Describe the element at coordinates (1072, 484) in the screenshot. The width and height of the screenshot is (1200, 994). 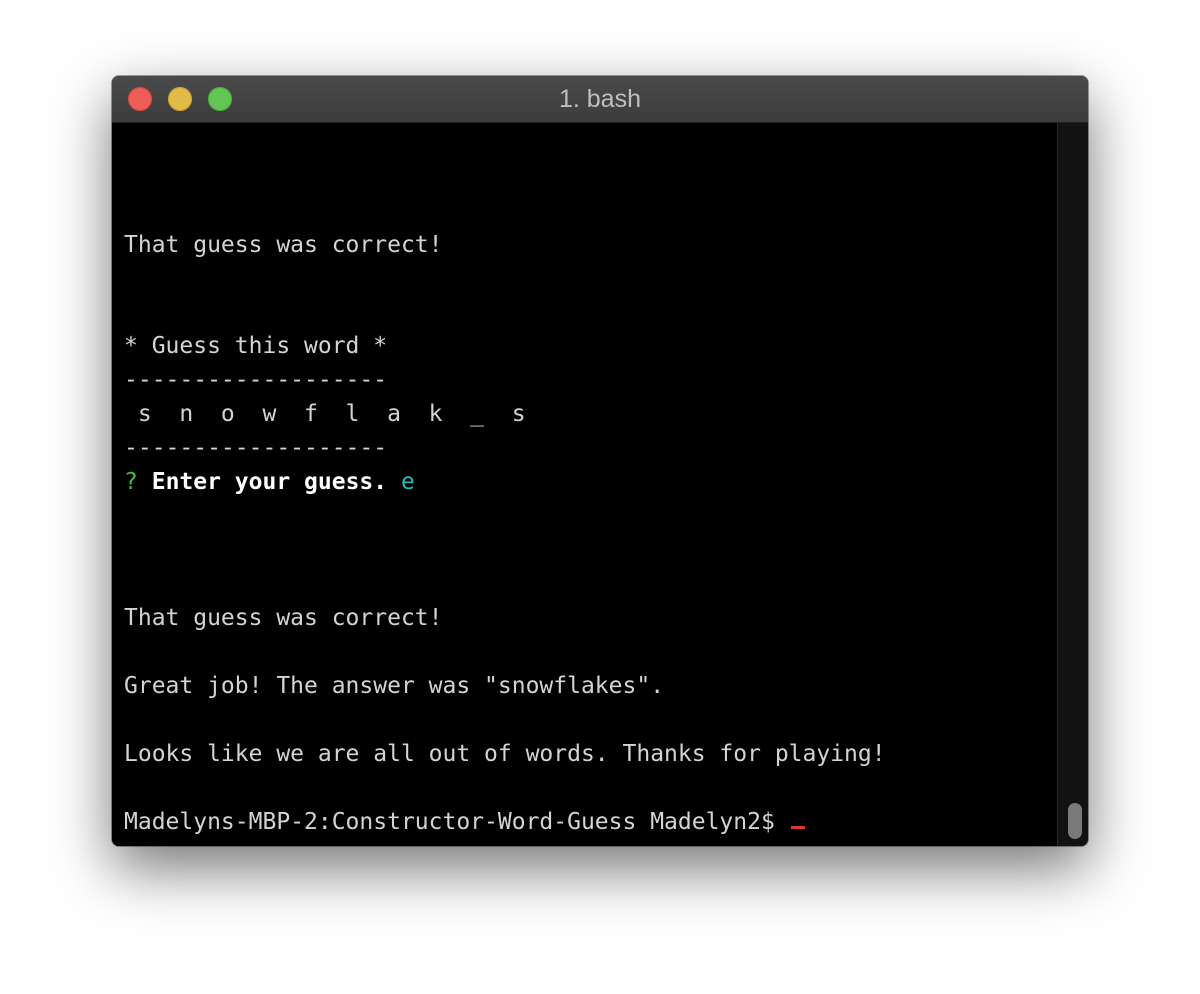
I see `scrollbar-track` at that location.